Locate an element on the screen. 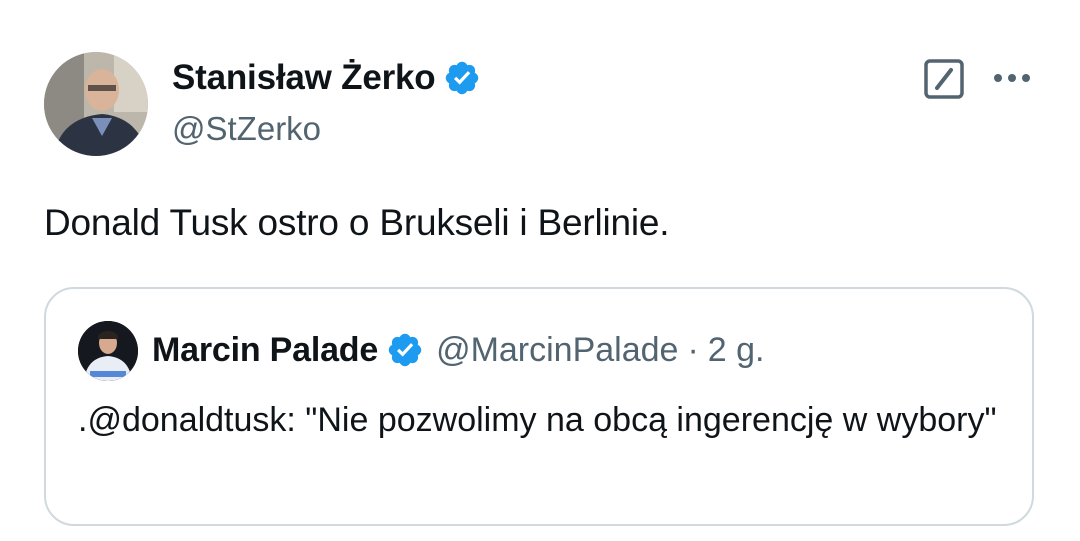  quoted-author-display-name: Marcin Palade is located at coordinates (265, 350).